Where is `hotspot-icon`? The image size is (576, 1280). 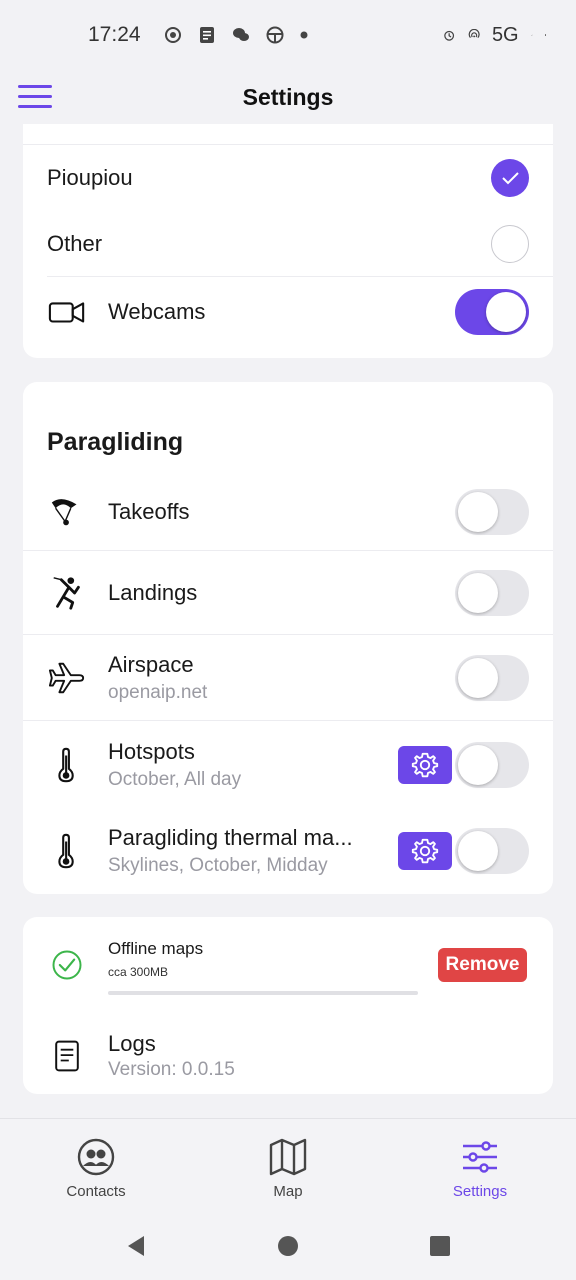 hotspot-icon is located at coordinates (474, 33).